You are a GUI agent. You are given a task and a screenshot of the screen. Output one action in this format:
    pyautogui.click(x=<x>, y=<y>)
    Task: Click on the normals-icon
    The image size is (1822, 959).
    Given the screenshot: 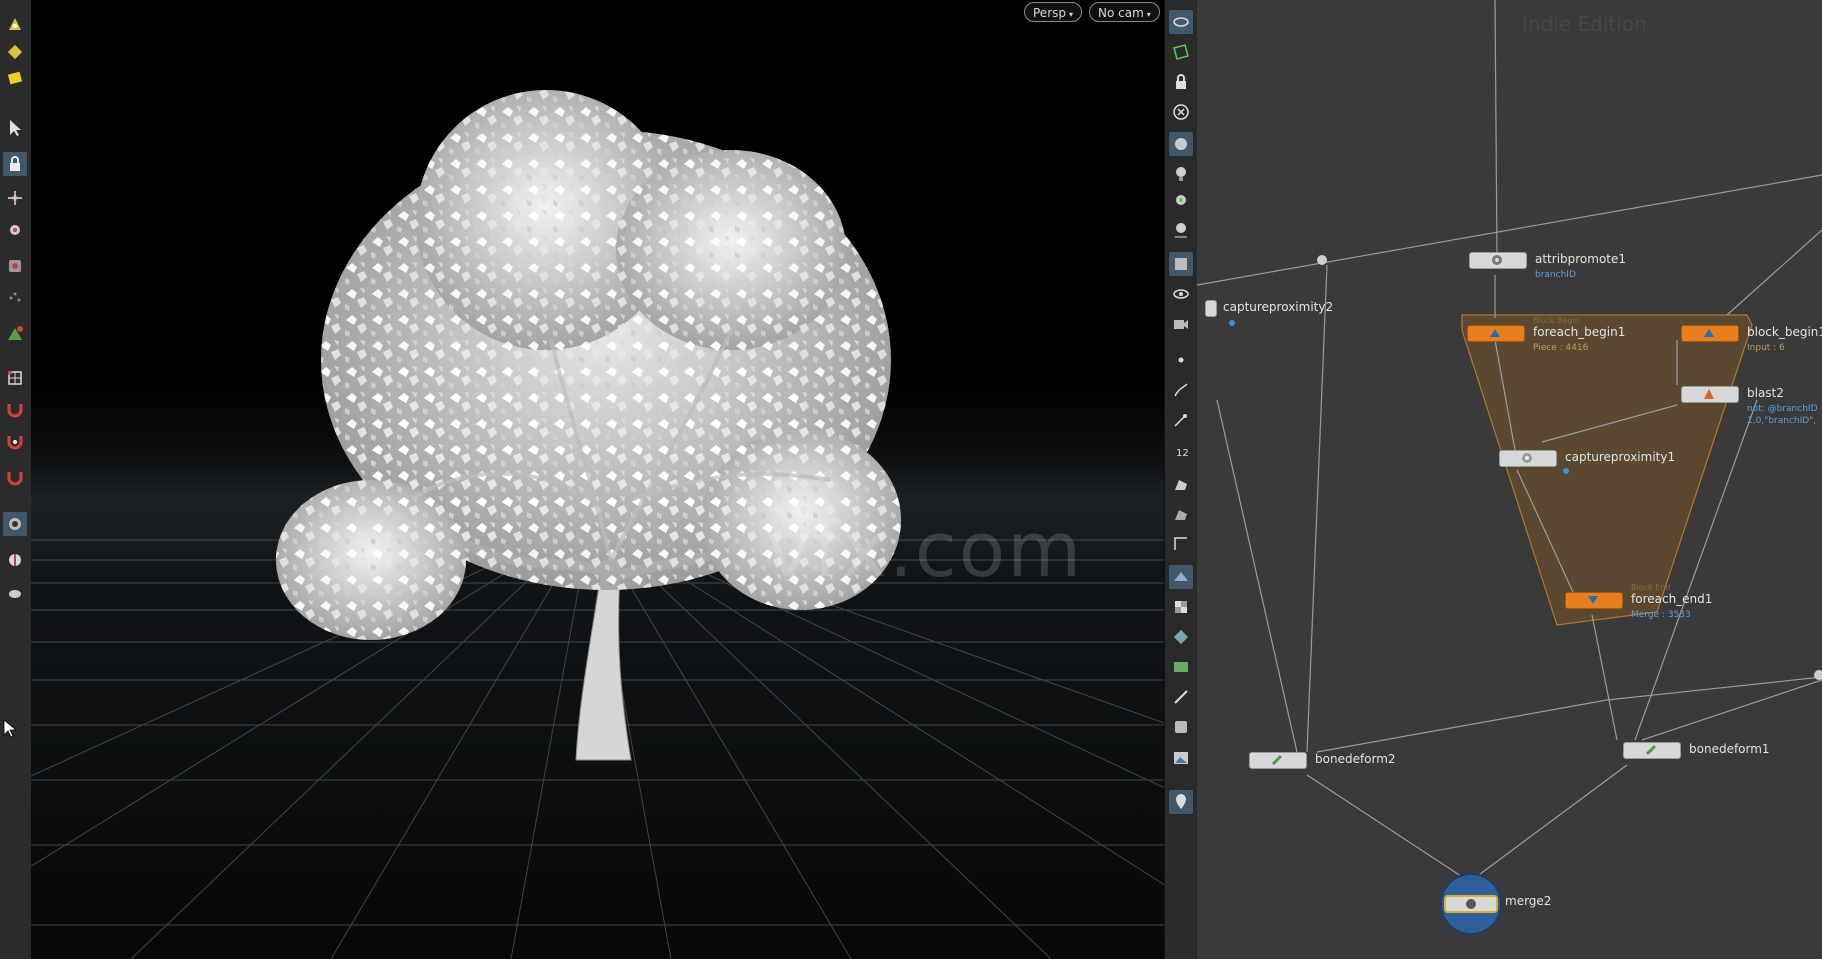 What is the action you would take?
    pyautogui.click(x=1181, y=420)
    